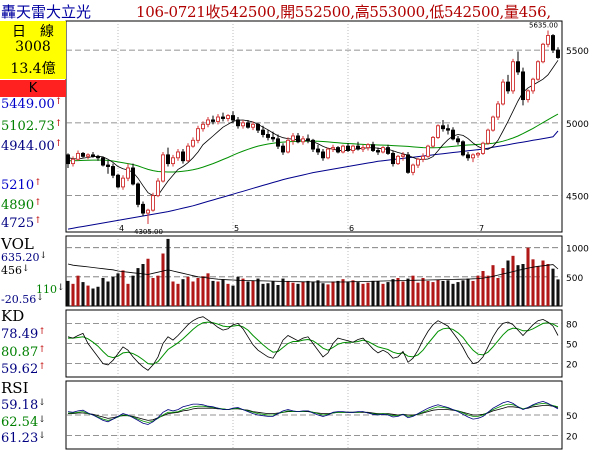  I want to click on down-arrow-icon: ↓, so click(42, 436).